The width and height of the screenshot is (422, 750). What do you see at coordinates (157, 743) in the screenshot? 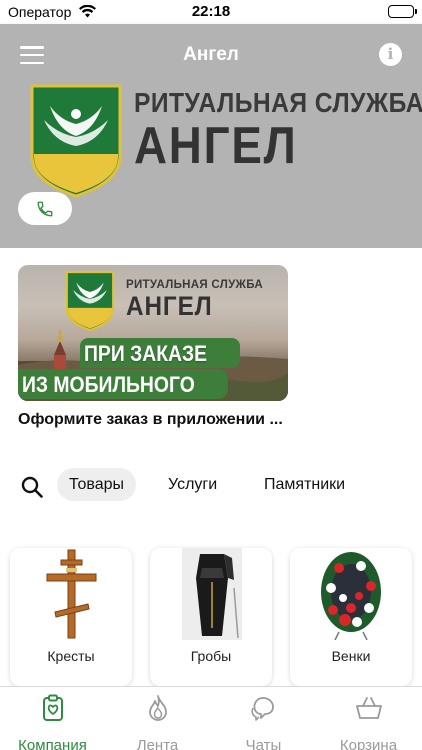
I see `tab-label: Лента` at bounding box center [157, 743].